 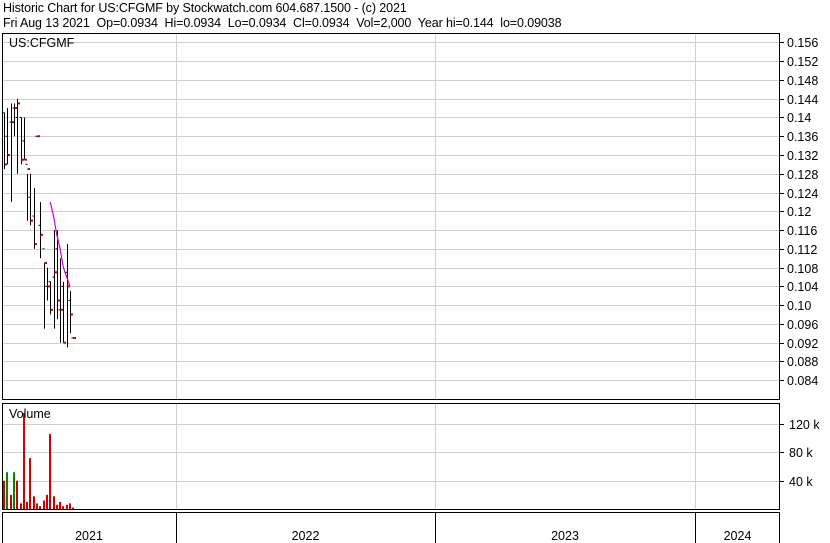 What do you see at coordinates (802, 231) in the screenshot?
I see `price-tick-label: 0.116` at bounding box center [802, 231].